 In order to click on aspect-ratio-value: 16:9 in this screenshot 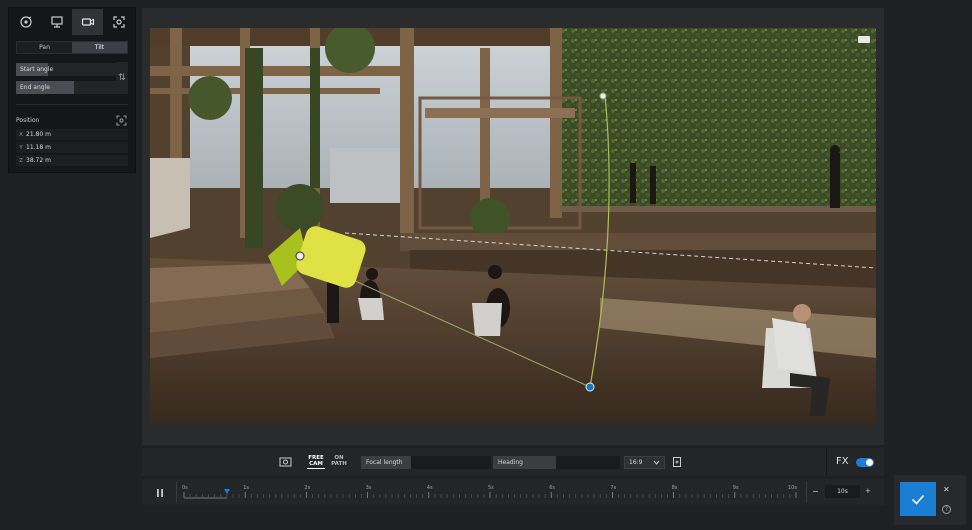, I will do `click(636, 462)`.